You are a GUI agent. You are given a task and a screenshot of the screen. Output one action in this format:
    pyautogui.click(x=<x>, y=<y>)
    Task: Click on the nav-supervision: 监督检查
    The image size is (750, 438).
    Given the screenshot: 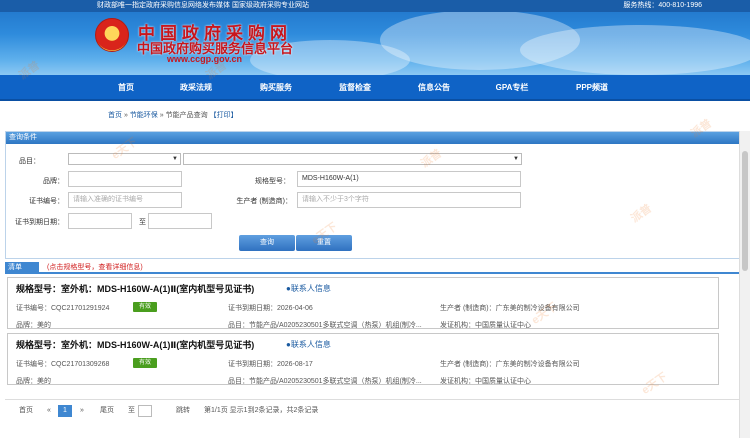 What is the action you would take?
    pyautogui.click(x=355, y=88)
    